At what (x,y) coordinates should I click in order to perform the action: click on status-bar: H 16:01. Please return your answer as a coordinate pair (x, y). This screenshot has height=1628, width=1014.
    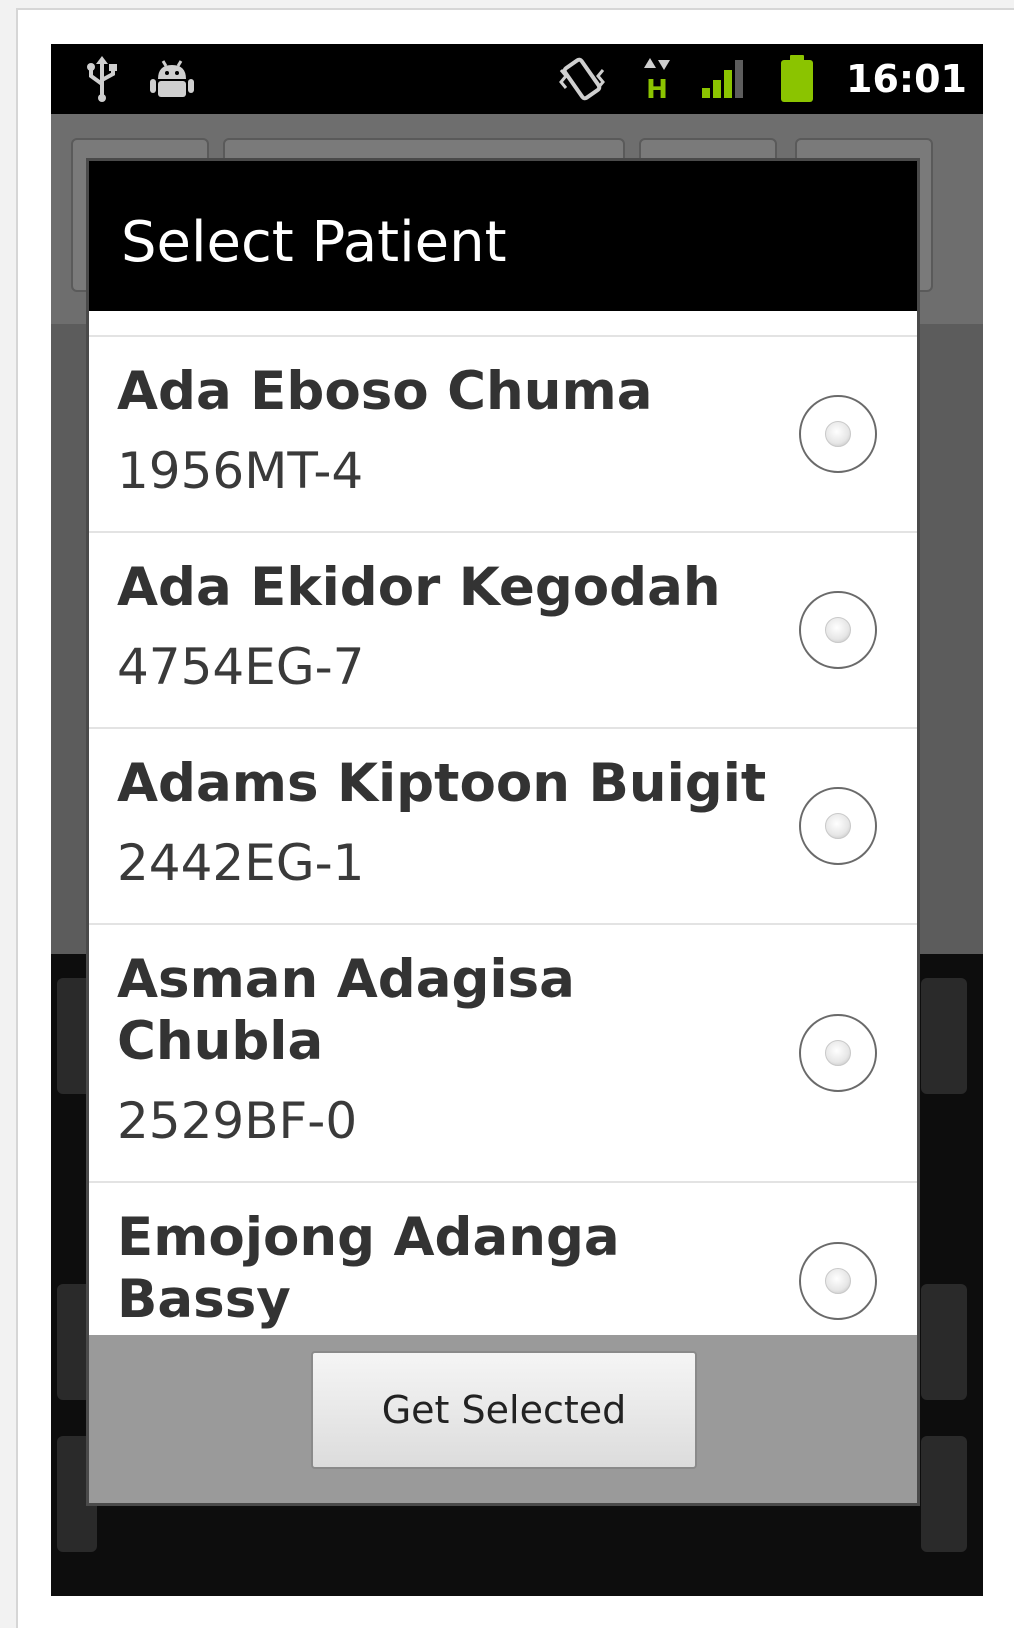
    Looking at the image, I should click on (517, 79).